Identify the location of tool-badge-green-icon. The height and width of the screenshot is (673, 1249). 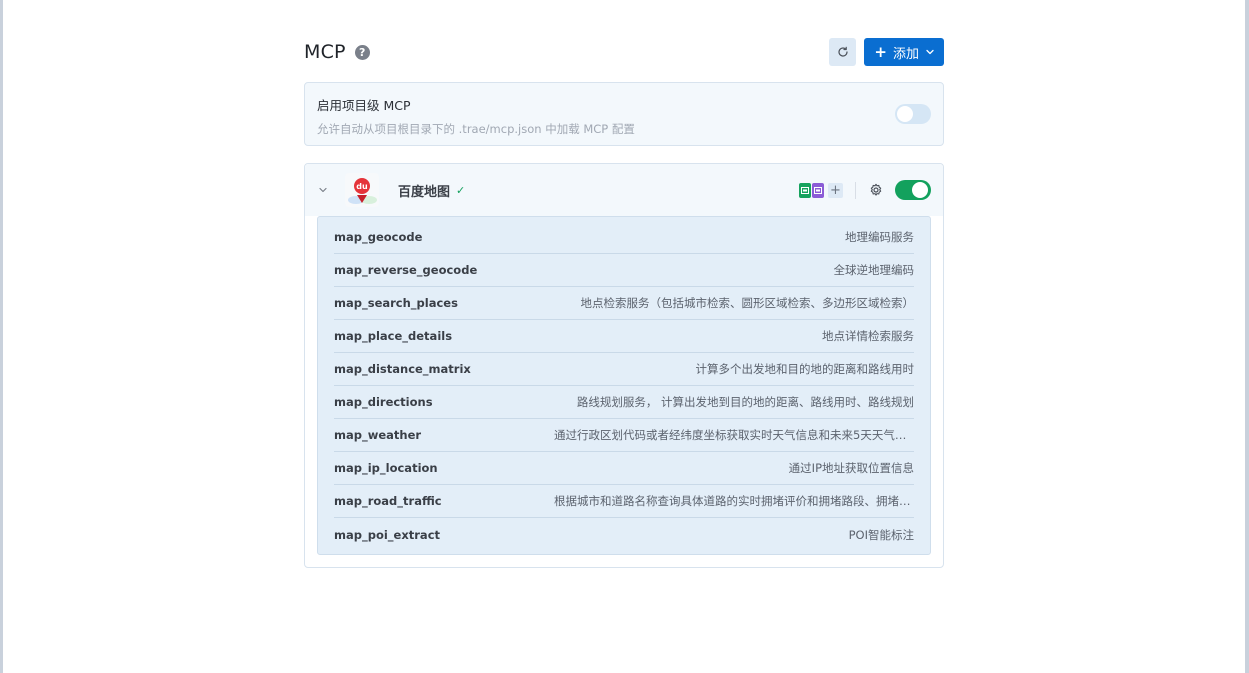
(805, 190).